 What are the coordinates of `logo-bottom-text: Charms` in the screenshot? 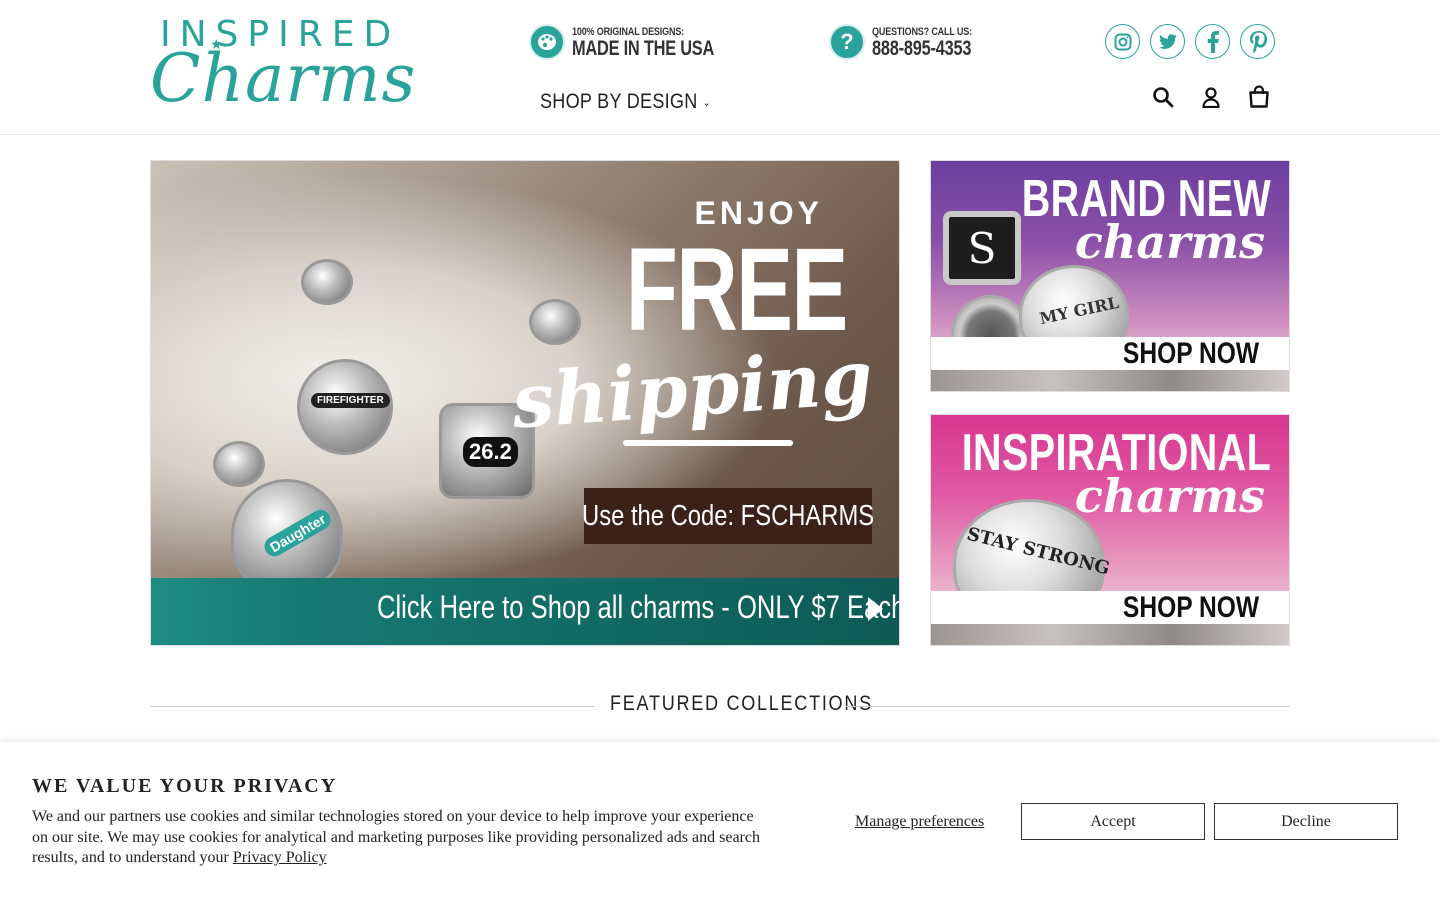 It's located at (283, 78).